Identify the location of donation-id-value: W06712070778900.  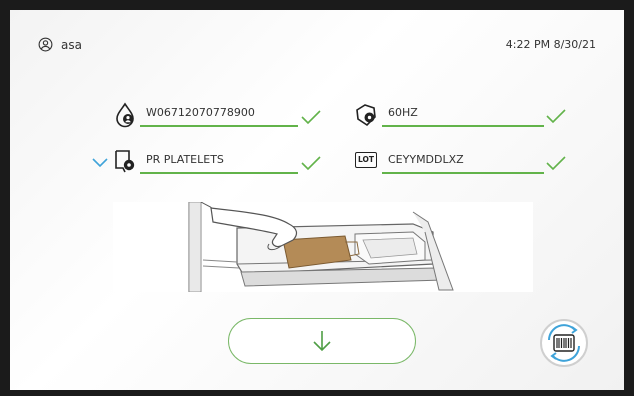
(200, 112).